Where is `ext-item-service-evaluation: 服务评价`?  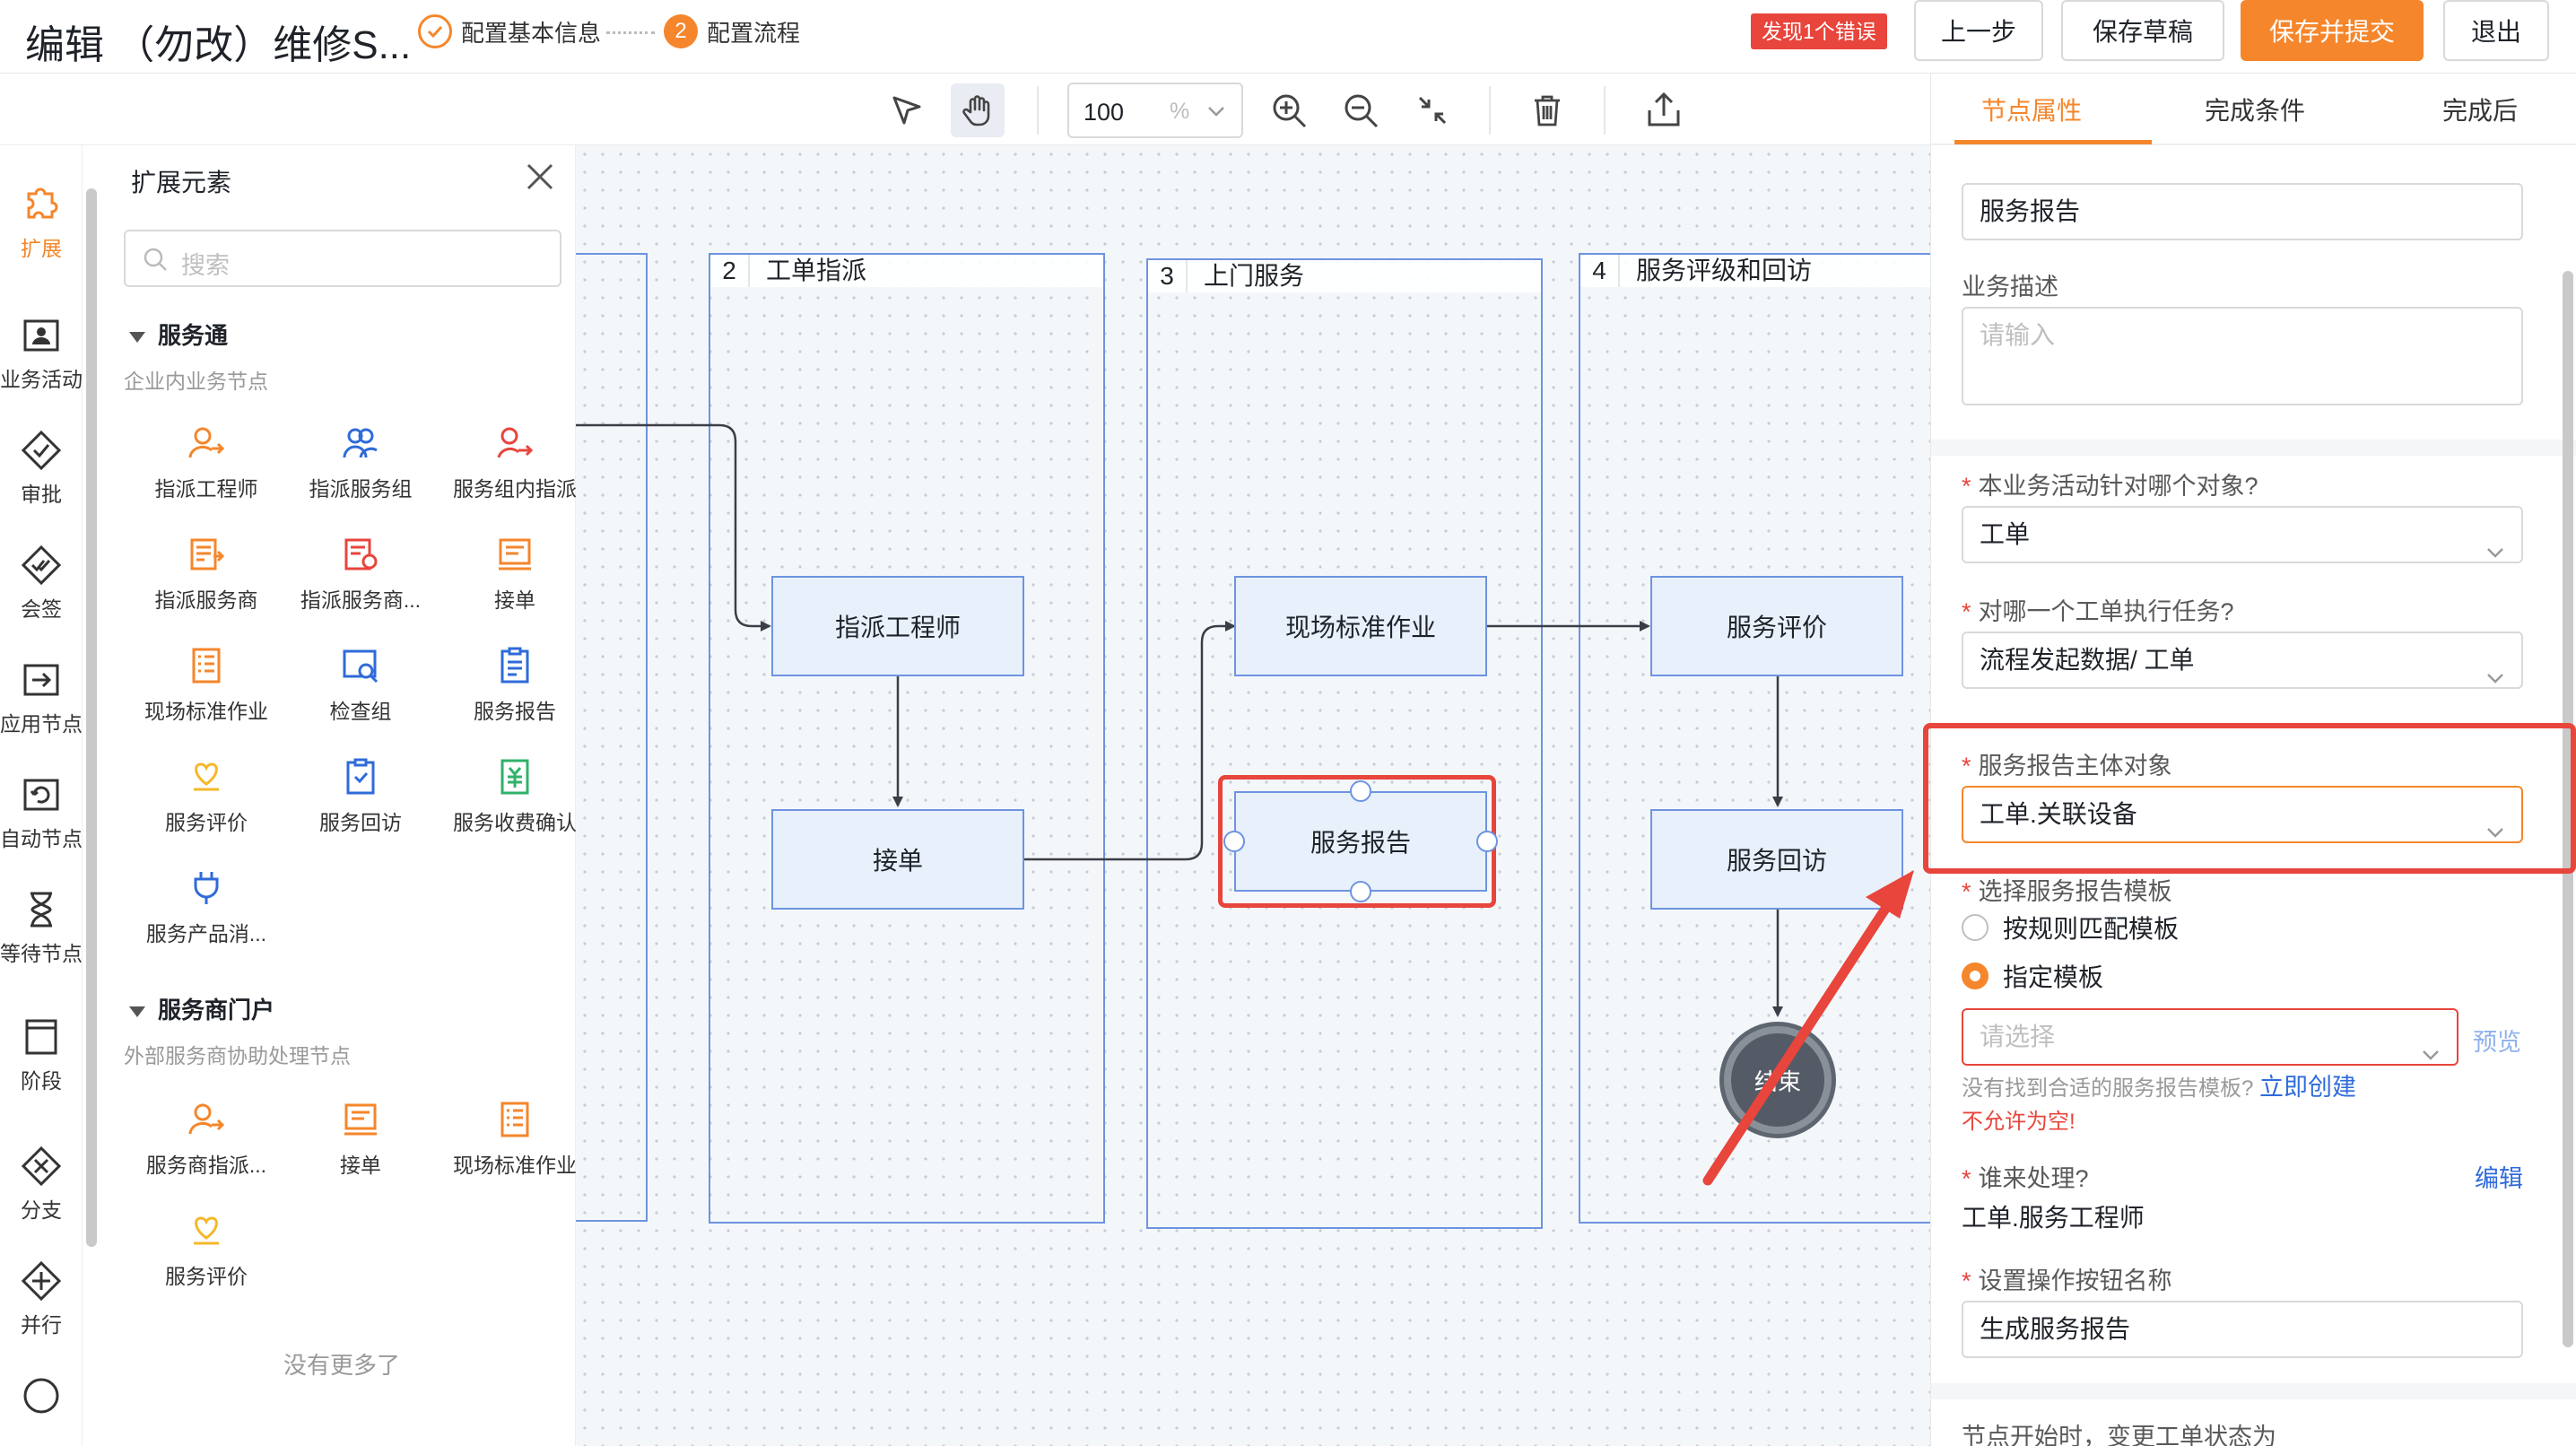
ext-item-service-evaluation: 服务评价 is located at coordinates (206, 796).